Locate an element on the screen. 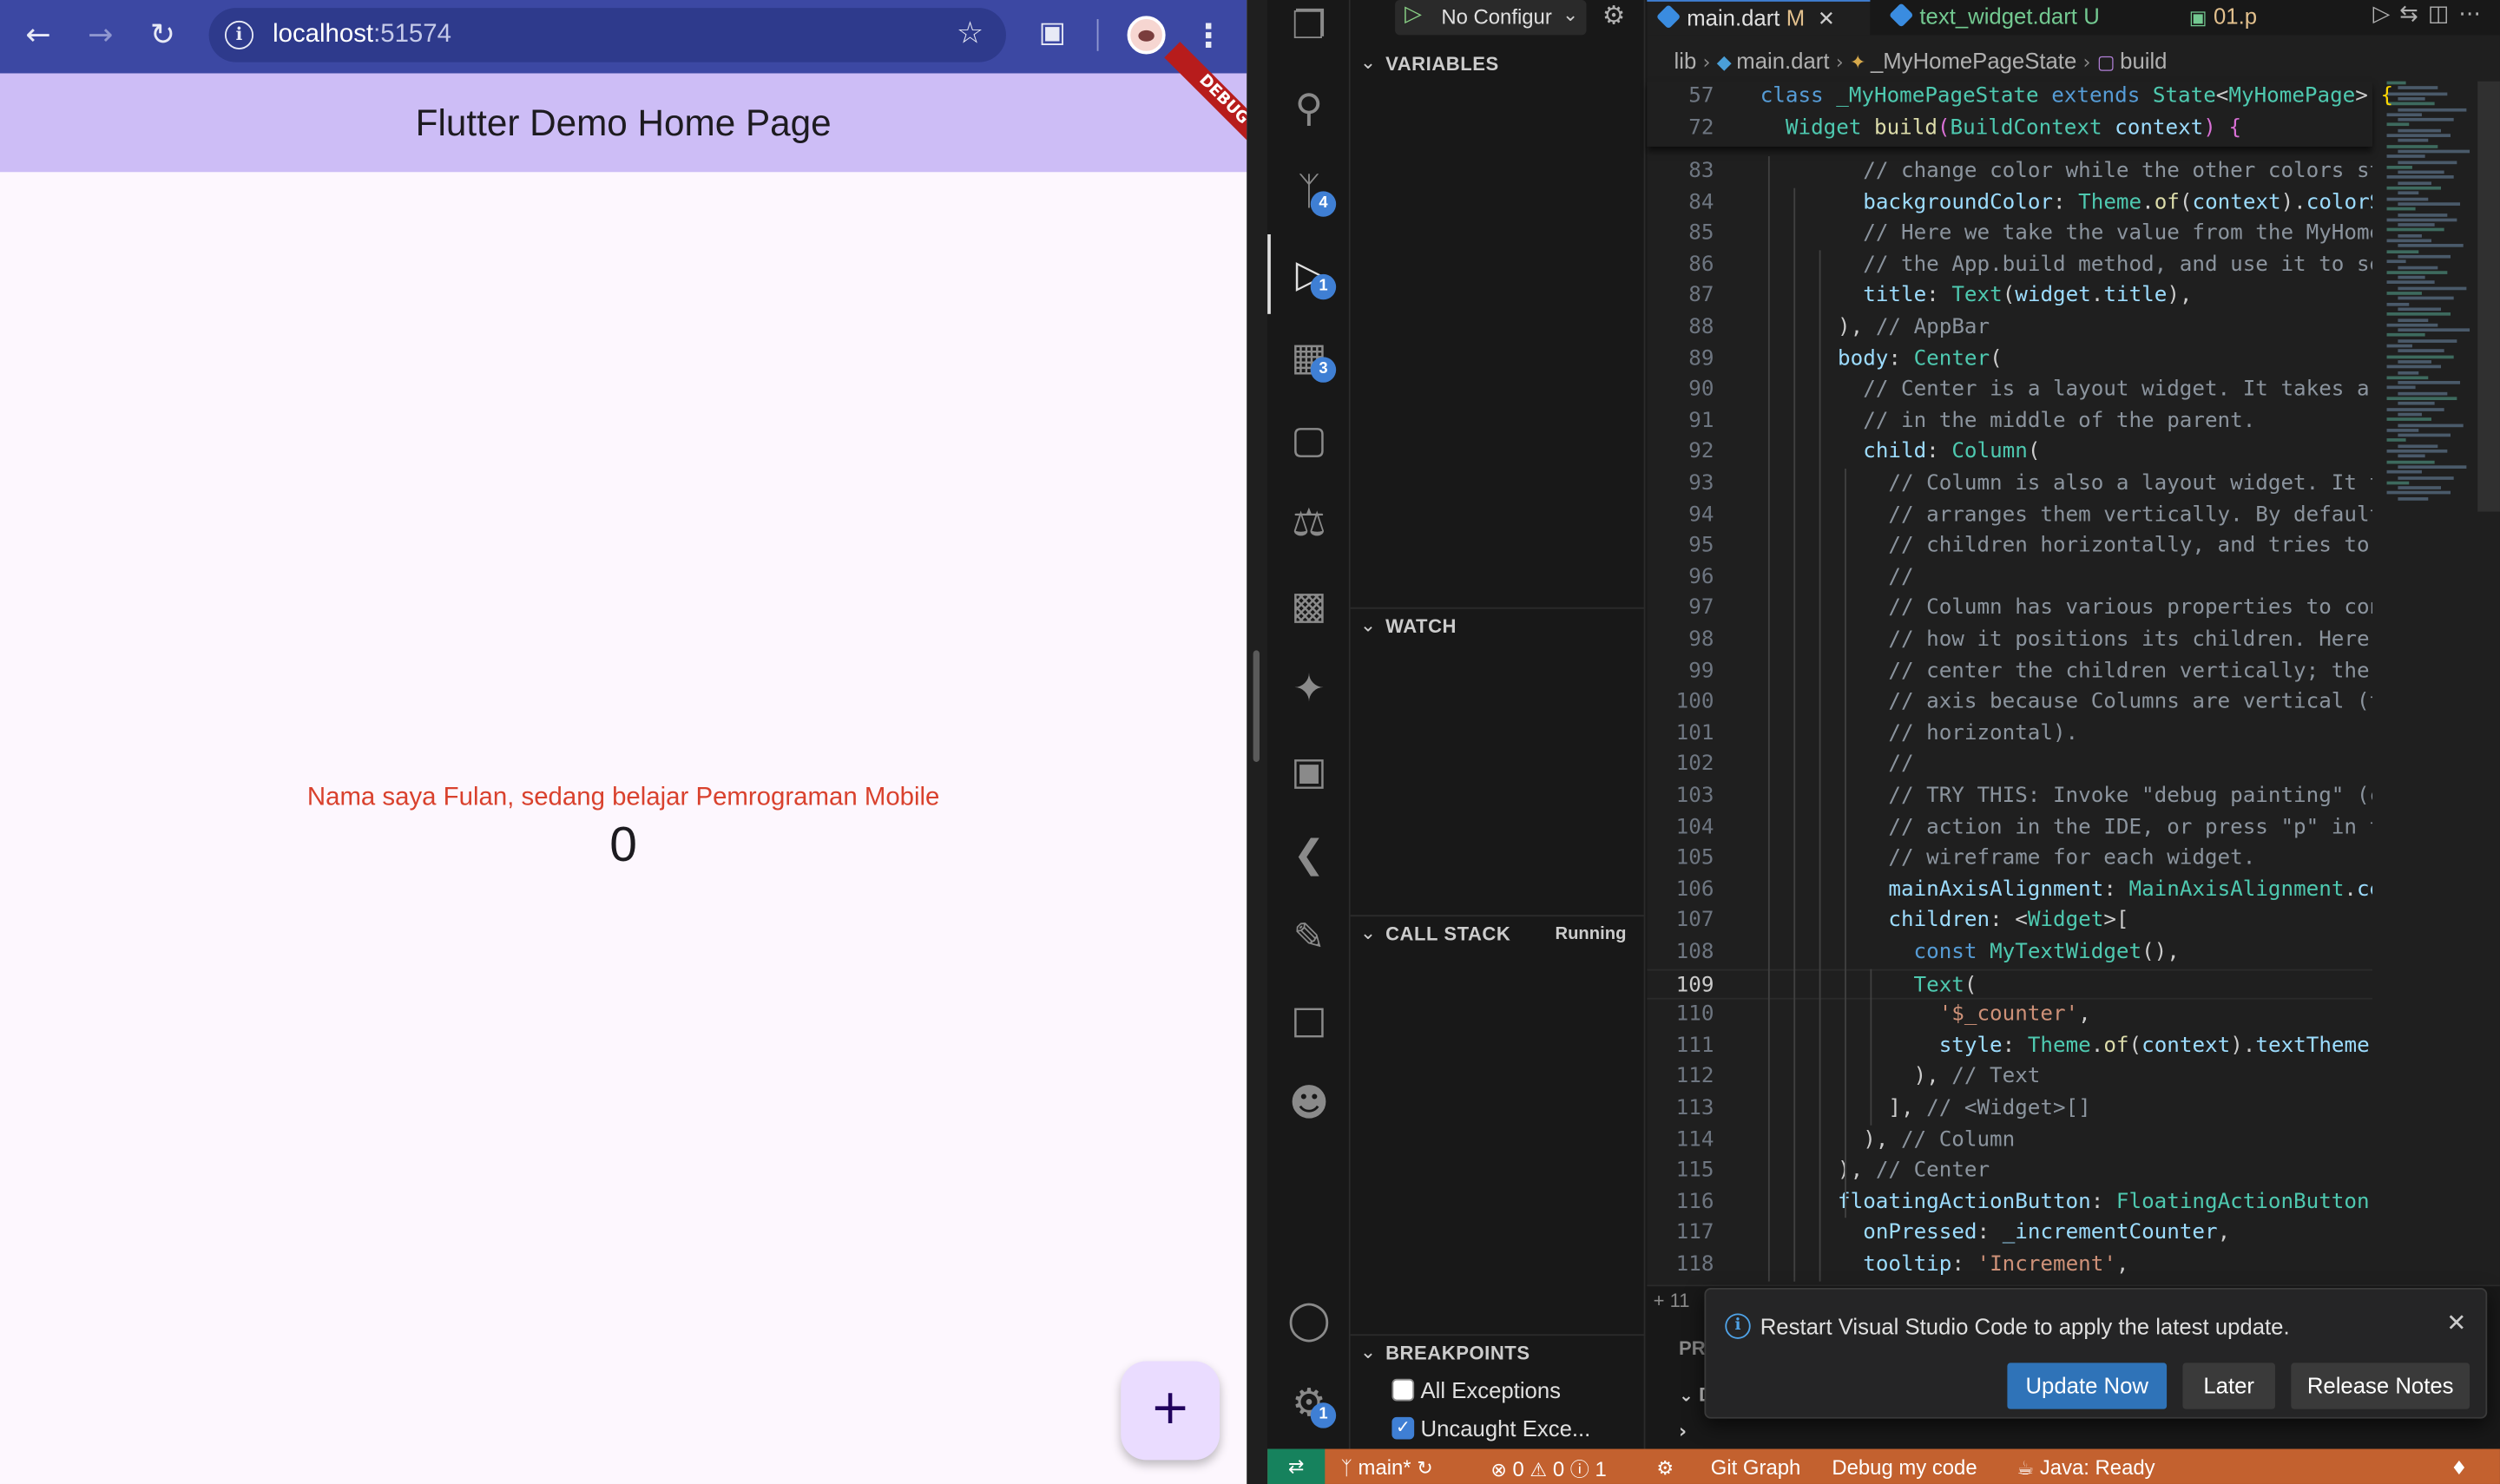 The image size is (2500, 1484). settings-gear-icon: ⚙ 1 is located at coordinates (1309, 1403).